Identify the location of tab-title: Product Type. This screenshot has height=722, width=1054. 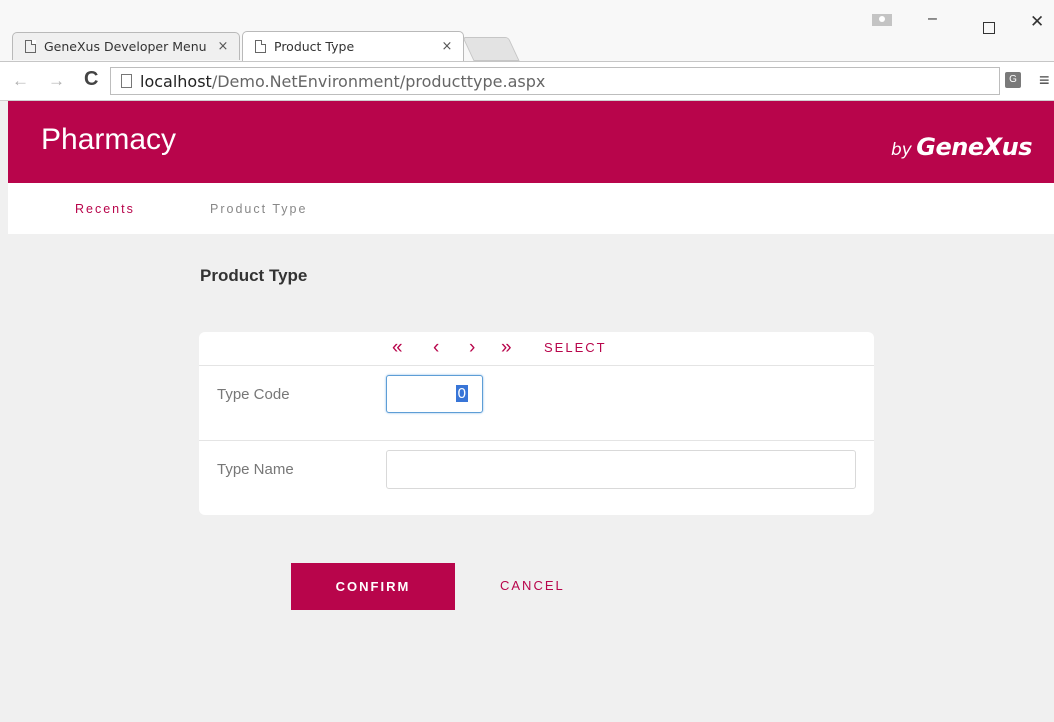
(314, 46).